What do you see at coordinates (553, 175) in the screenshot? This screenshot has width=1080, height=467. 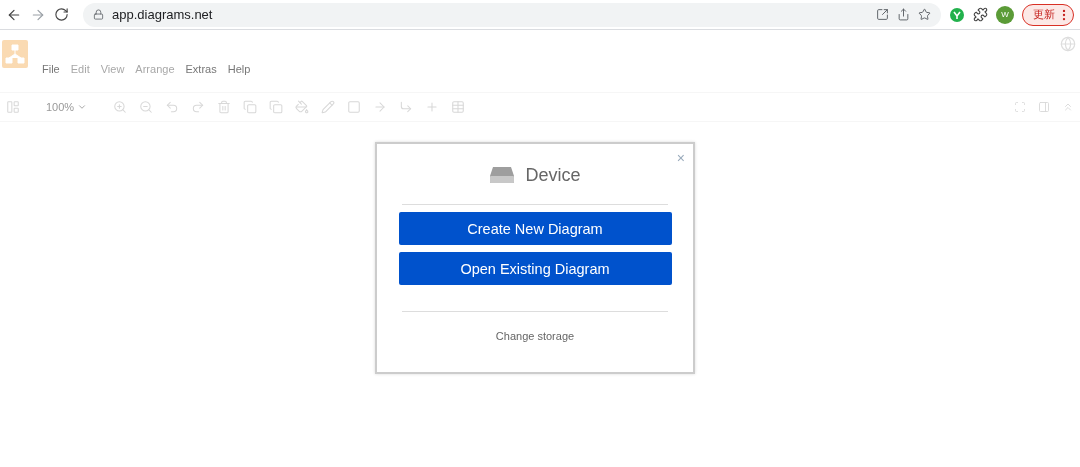 I see `dialog-title: Device` at bounding box center [553, 175].